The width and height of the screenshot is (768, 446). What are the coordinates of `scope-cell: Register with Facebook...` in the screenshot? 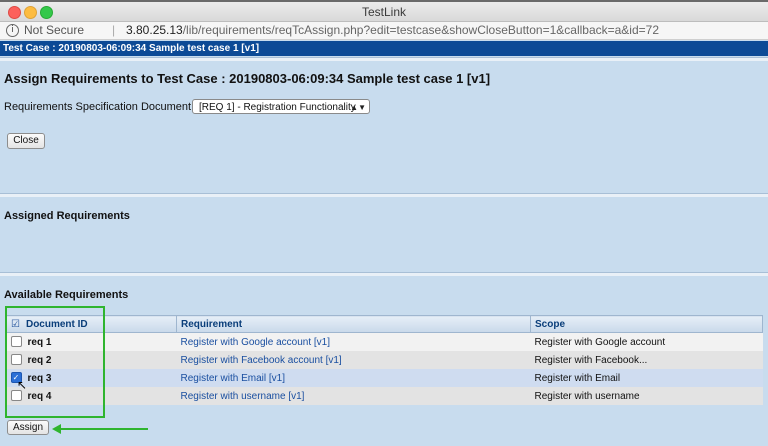 It's located at (646, 360).